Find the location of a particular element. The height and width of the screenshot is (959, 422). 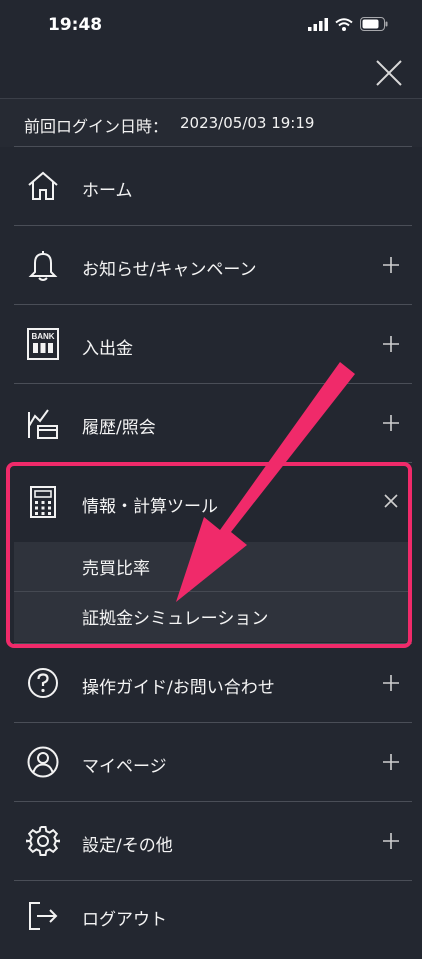

last-login-value: 2023/05/03 19:19 is located at coordinates (247, 123).